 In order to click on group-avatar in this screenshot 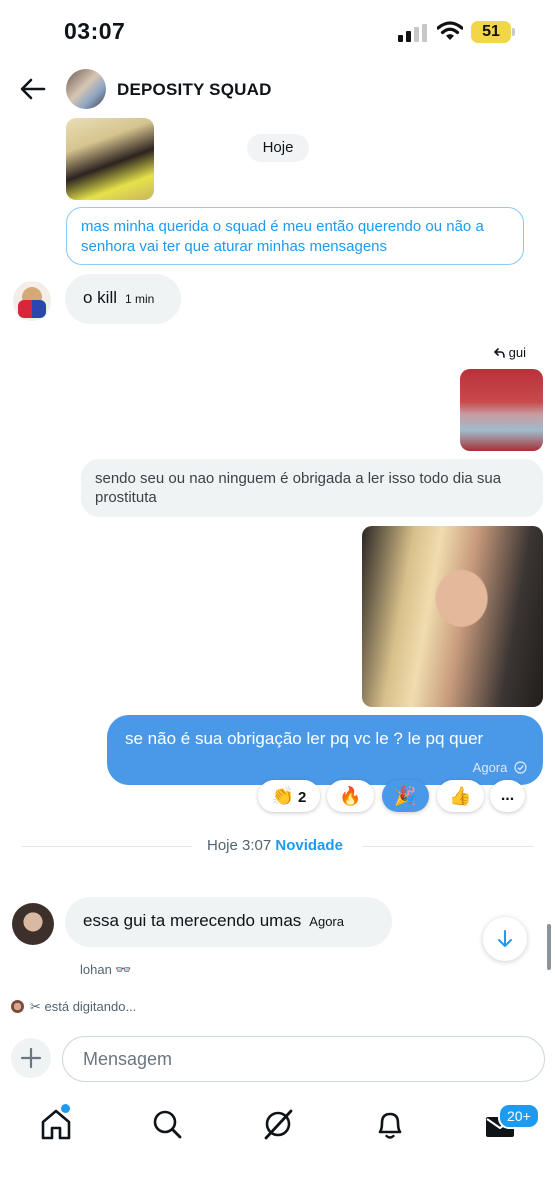, I will do `click(86, 89)`.